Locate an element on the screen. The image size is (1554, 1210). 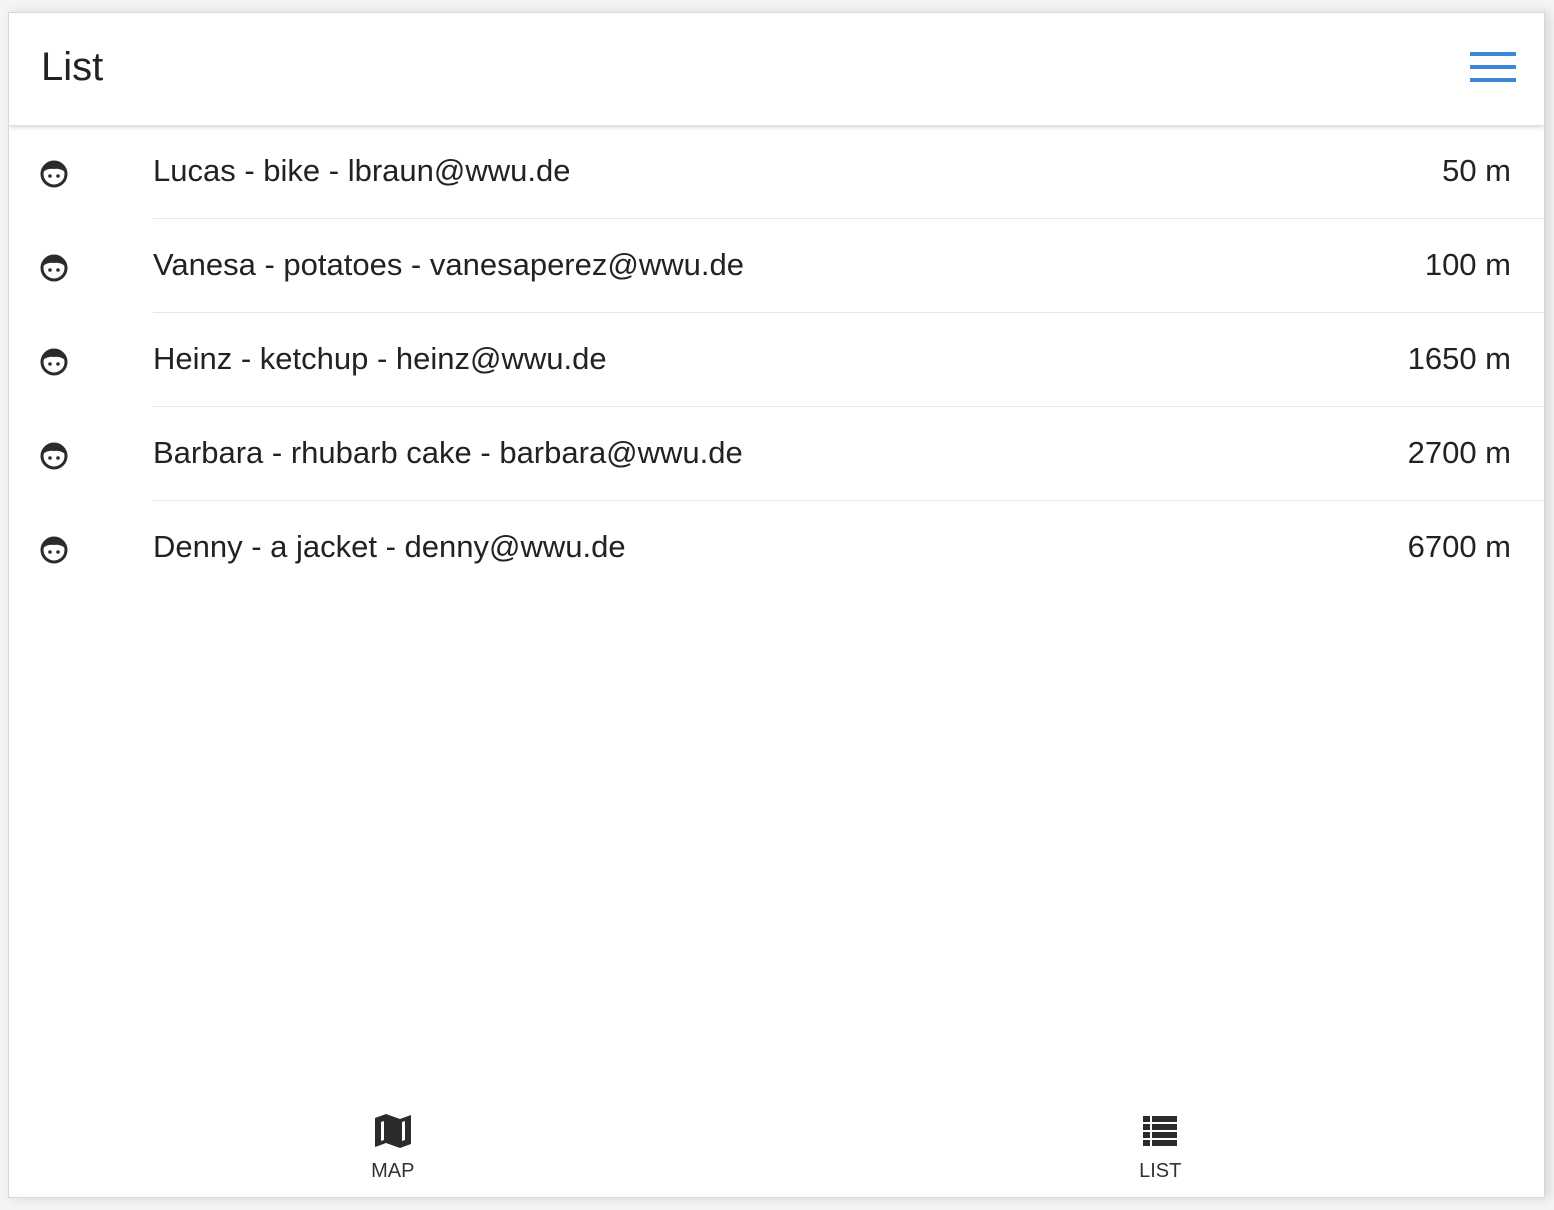
list-item: Denny - a jacket - denny@wwu.de 6700 m is located at coordinates (776, 548).